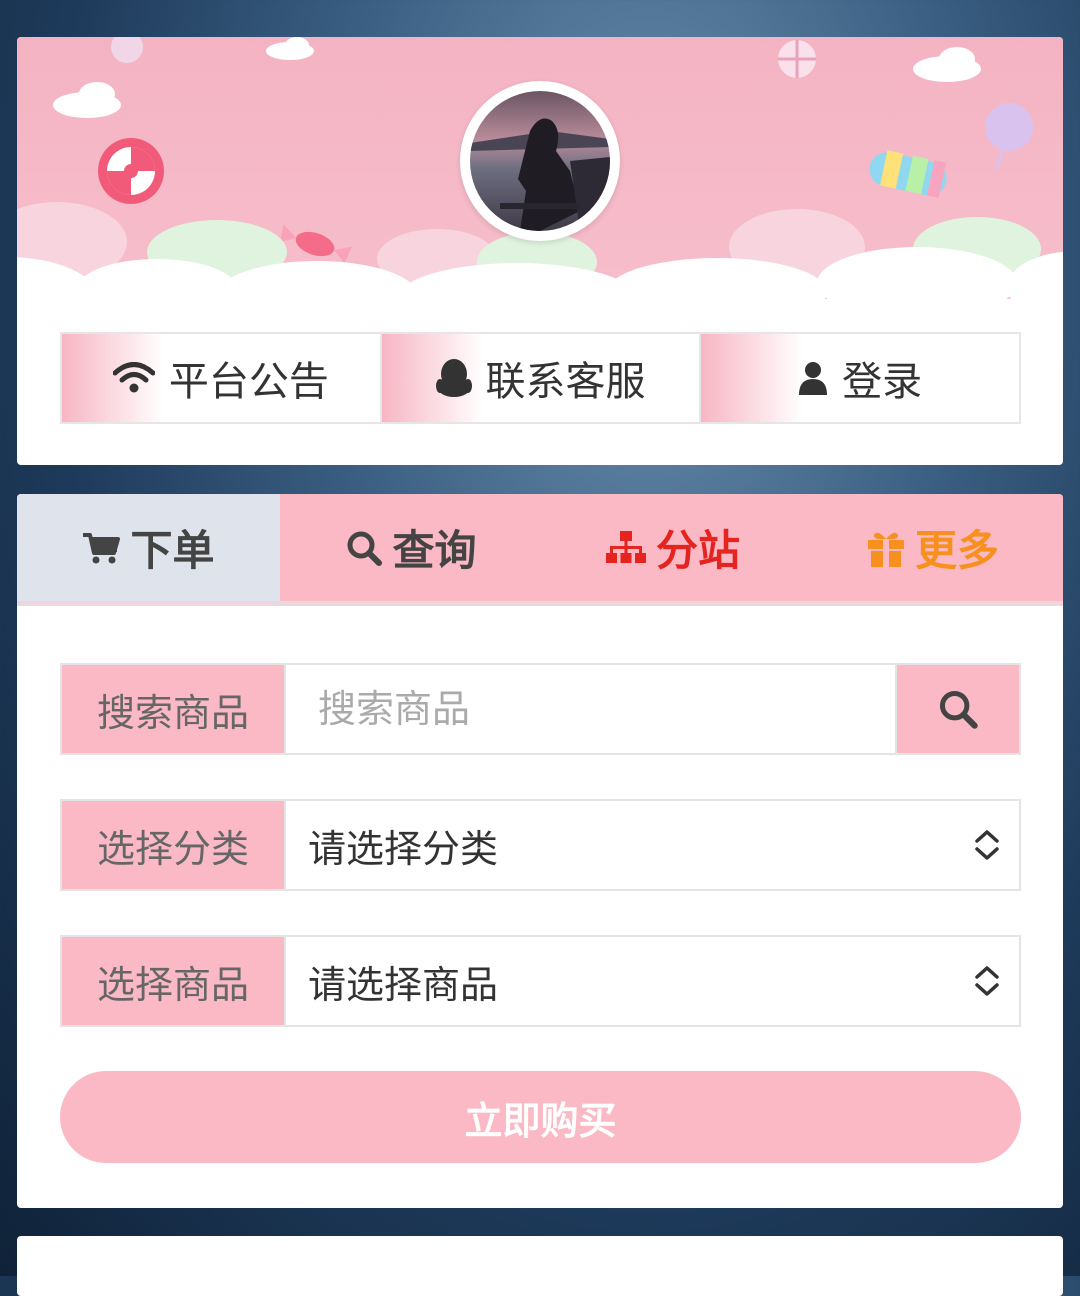 The height and width of the screenshot is (1296, 1080). Describe the element at coordinates (882, 382) in the screenshot. I see `login-label: 登录` at that location.